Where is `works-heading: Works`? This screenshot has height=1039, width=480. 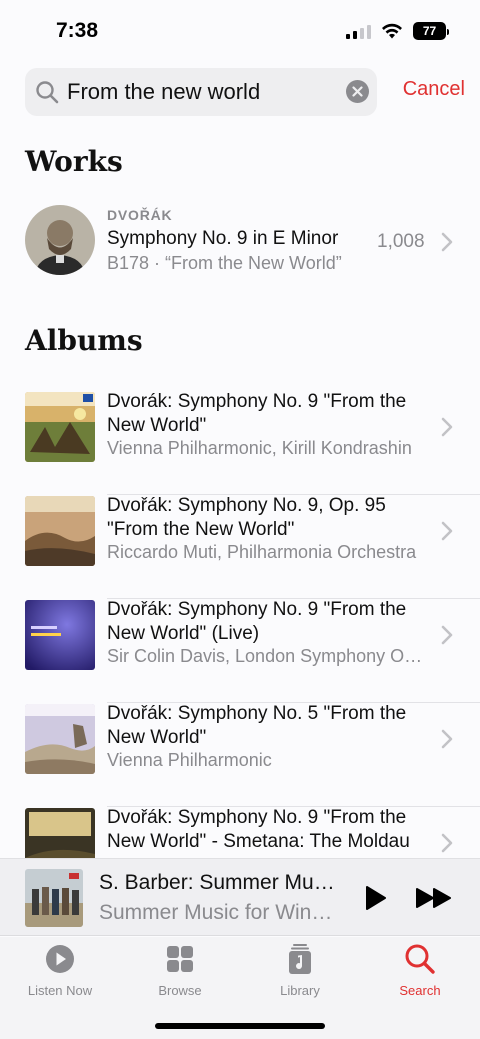
works-heading: Works is located at coordinates (74, 161).